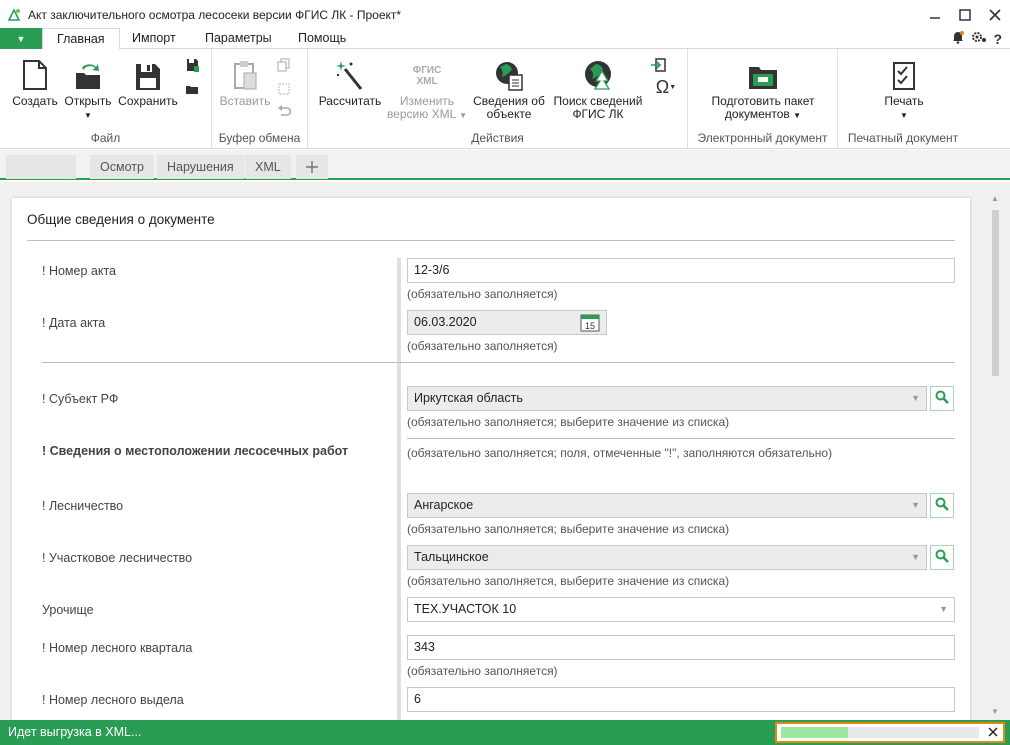 The image size is (1010, 745). Describe the element at coordinates (681, 270) in the screenshot. I see `act-number-input: 12-3/6` at that location.